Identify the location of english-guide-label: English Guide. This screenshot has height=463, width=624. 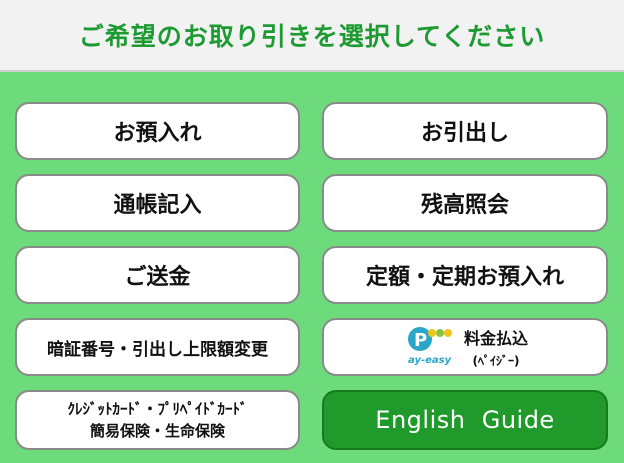
(465, 420).